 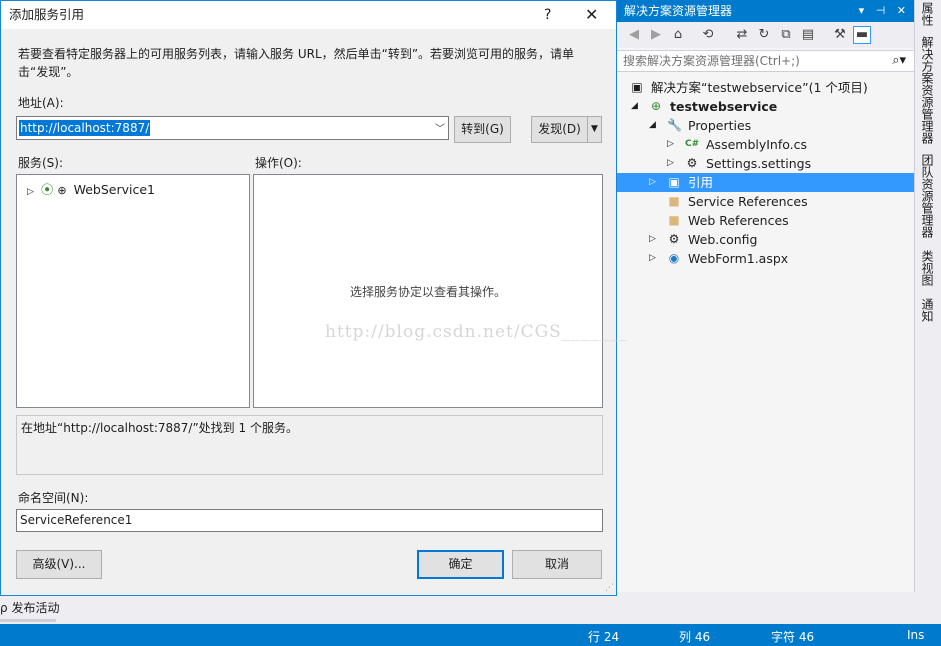 What do you see at coordinates (927, 90) in the screenshot?
I see `side-tab-solution-explorer: 解决方案资源管理器` at bounding box center [927, 90].